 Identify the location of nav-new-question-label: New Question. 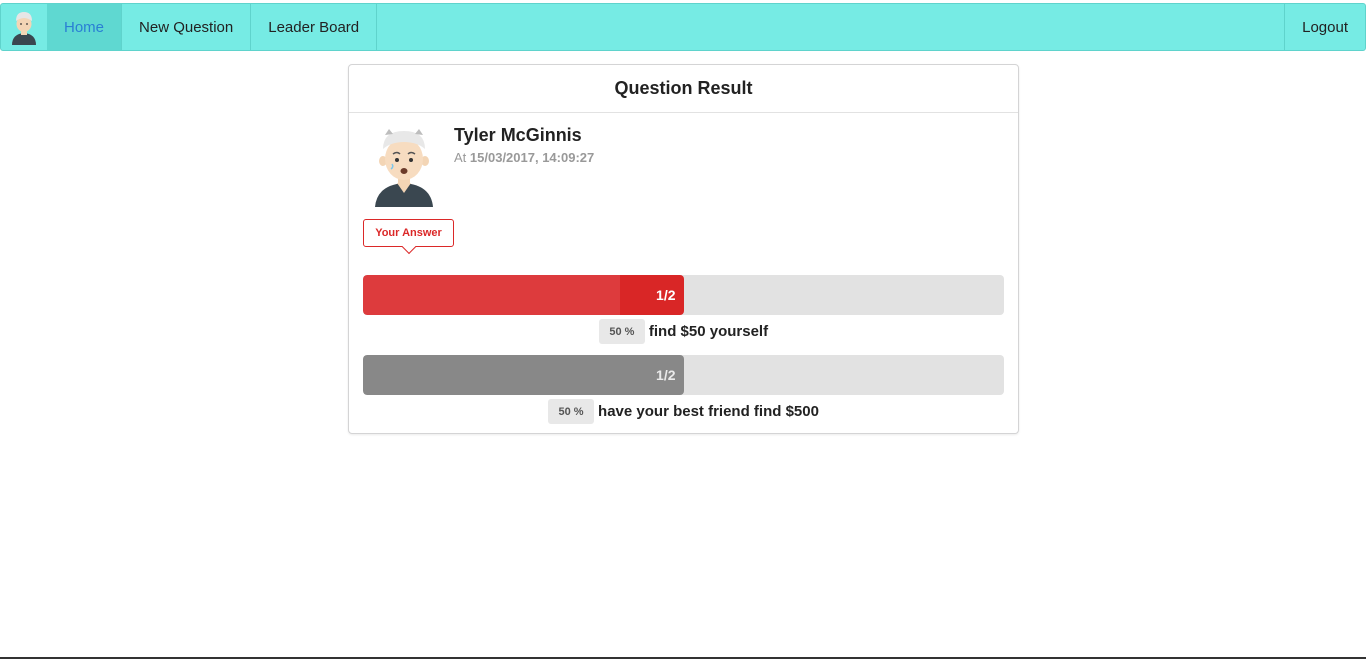
(186, 27).